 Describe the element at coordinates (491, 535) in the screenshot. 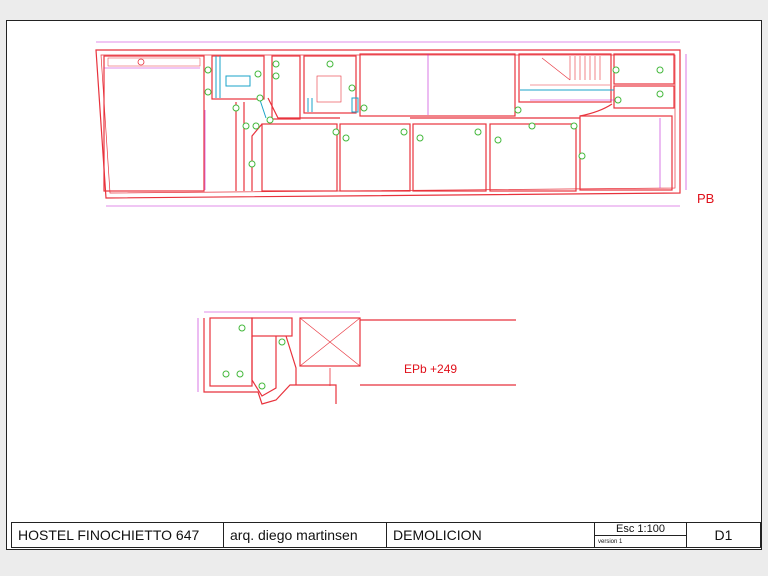

I see `sheet-type: DEMOLICION` at that location.